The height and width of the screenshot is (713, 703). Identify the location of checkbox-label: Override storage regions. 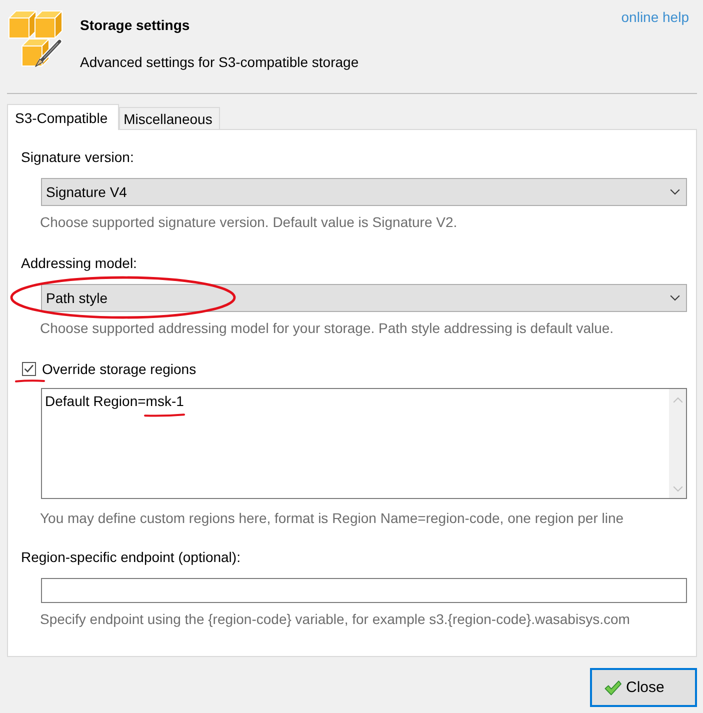
(119, 369).